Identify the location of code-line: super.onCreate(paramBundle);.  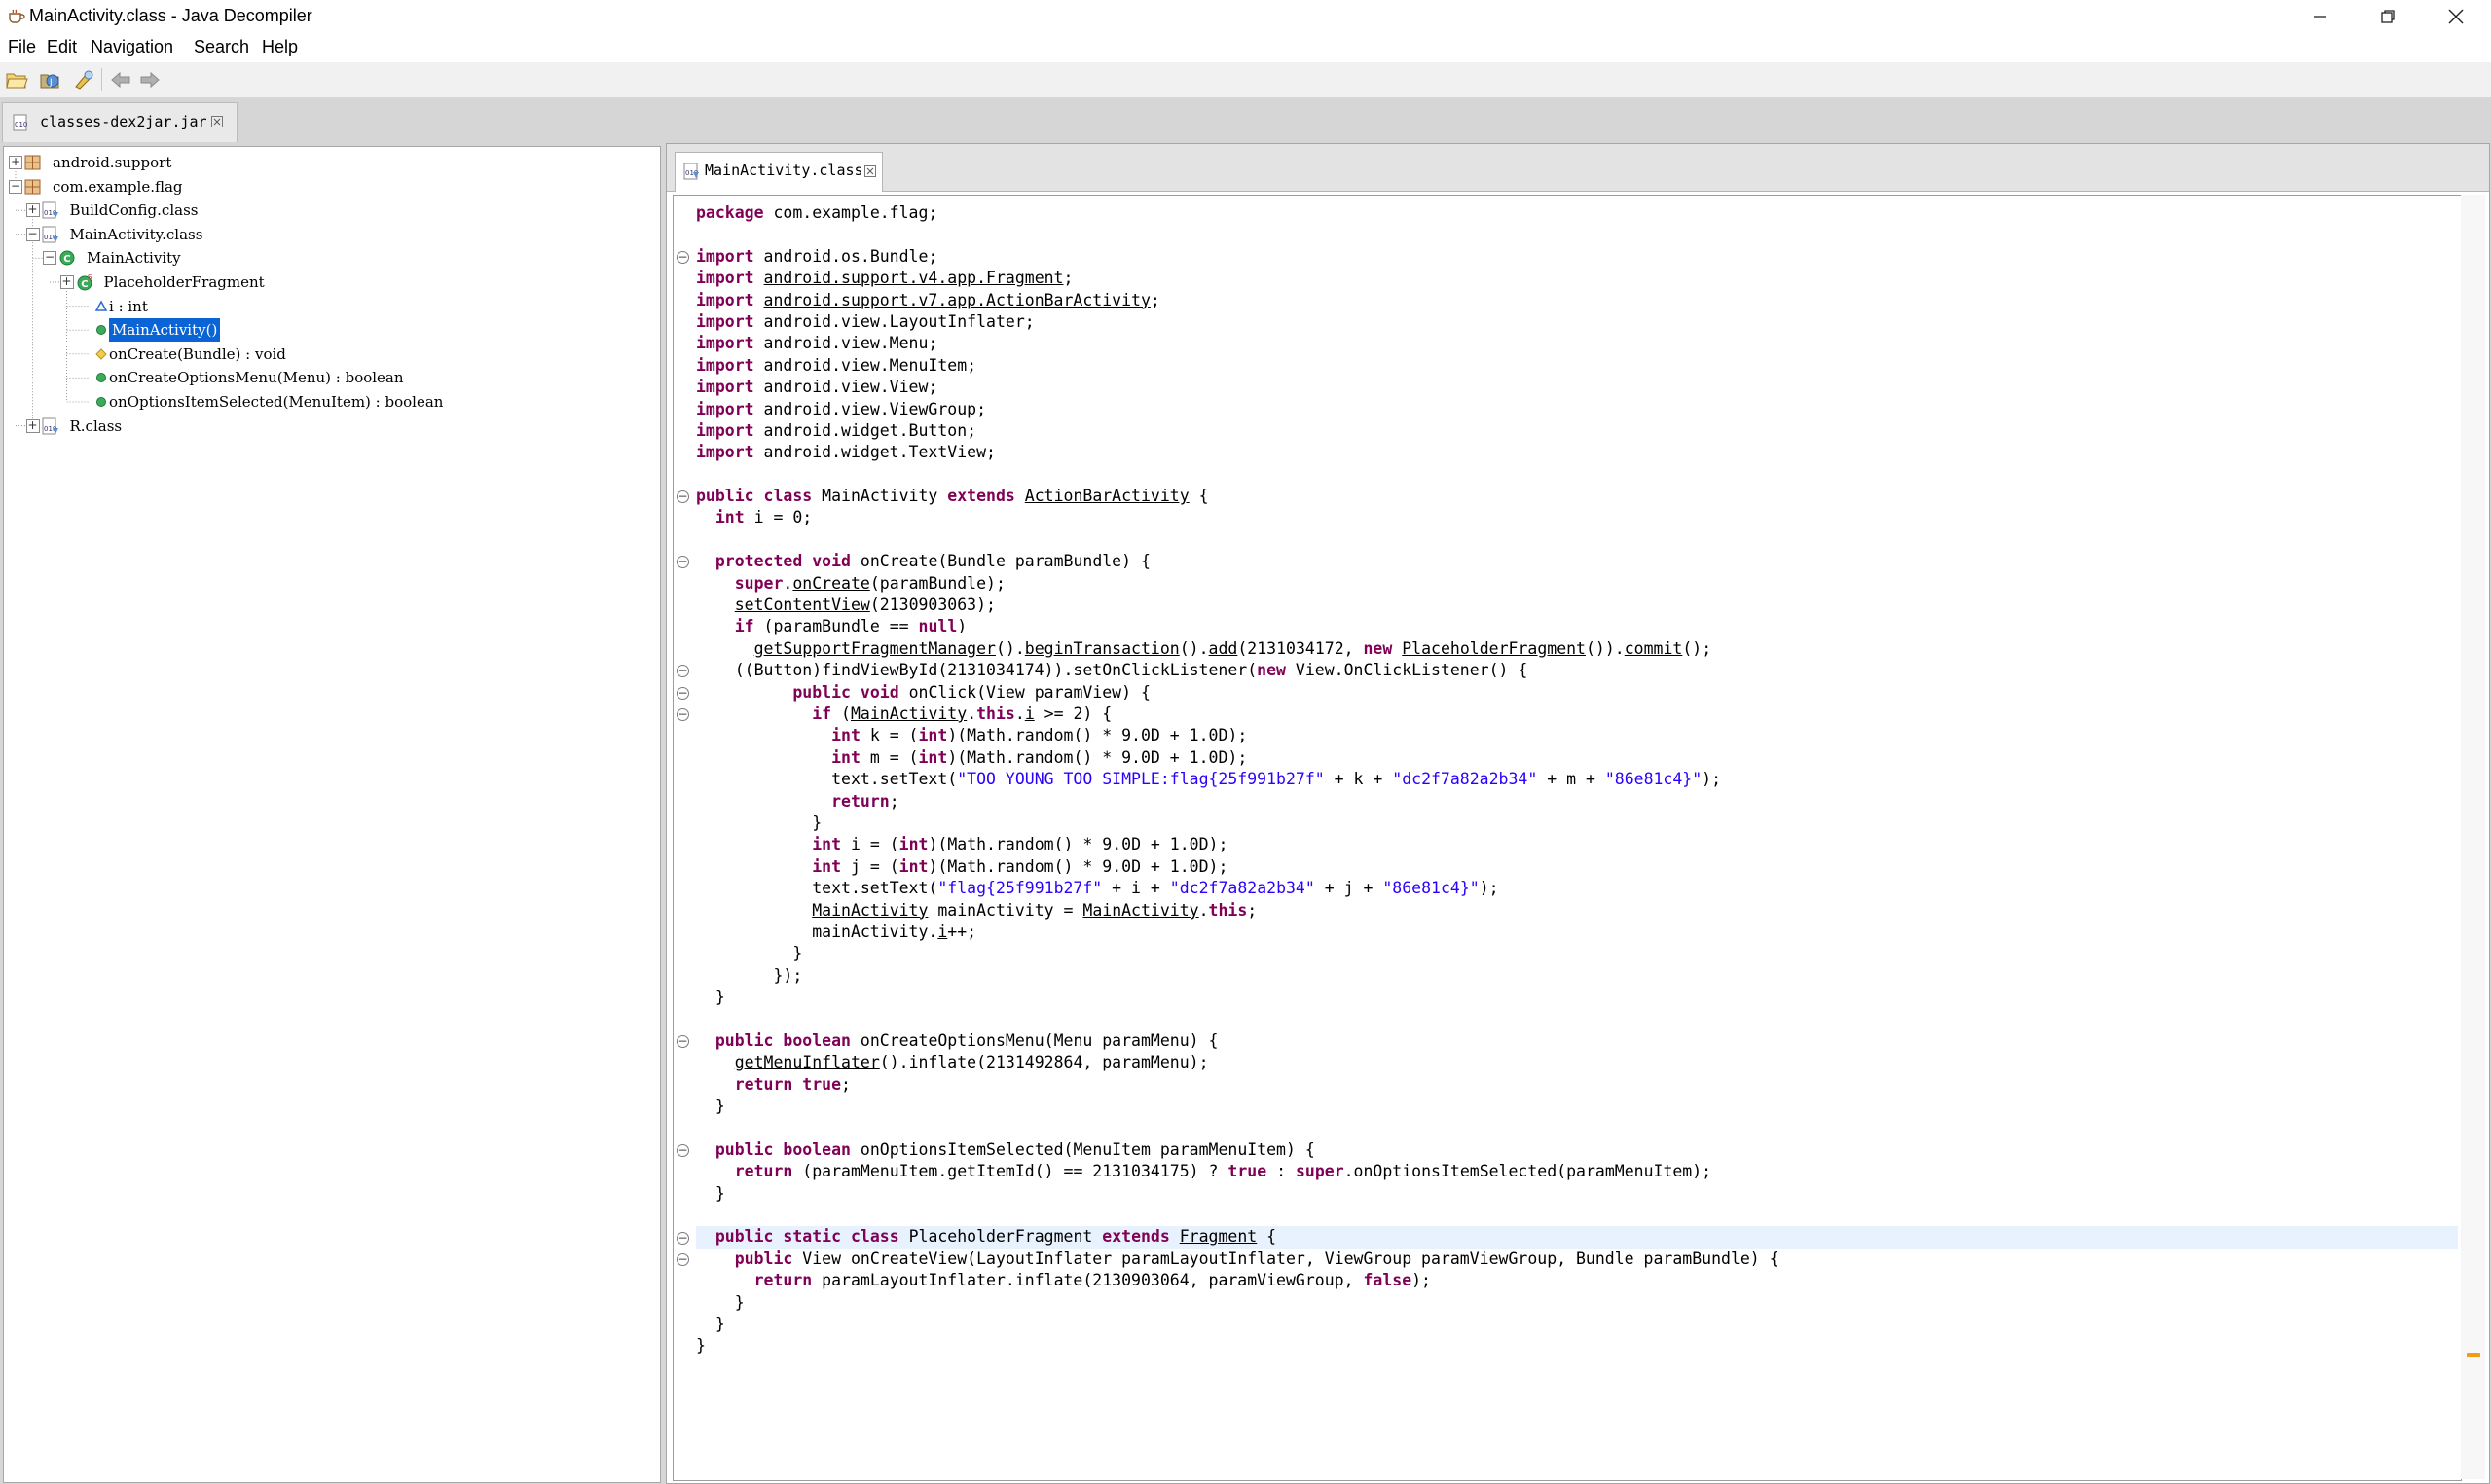
(870, 583).